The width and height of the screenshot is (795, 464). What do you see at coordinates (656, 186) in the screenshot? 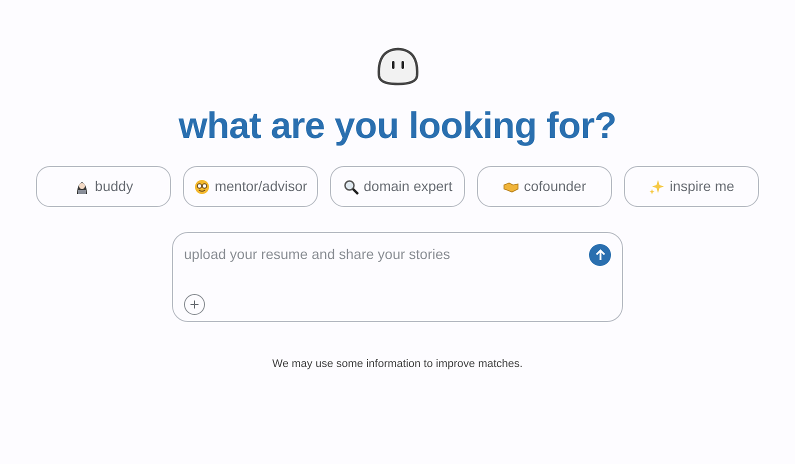
I see `sparkles-icon` at bounding box center [656, 186].